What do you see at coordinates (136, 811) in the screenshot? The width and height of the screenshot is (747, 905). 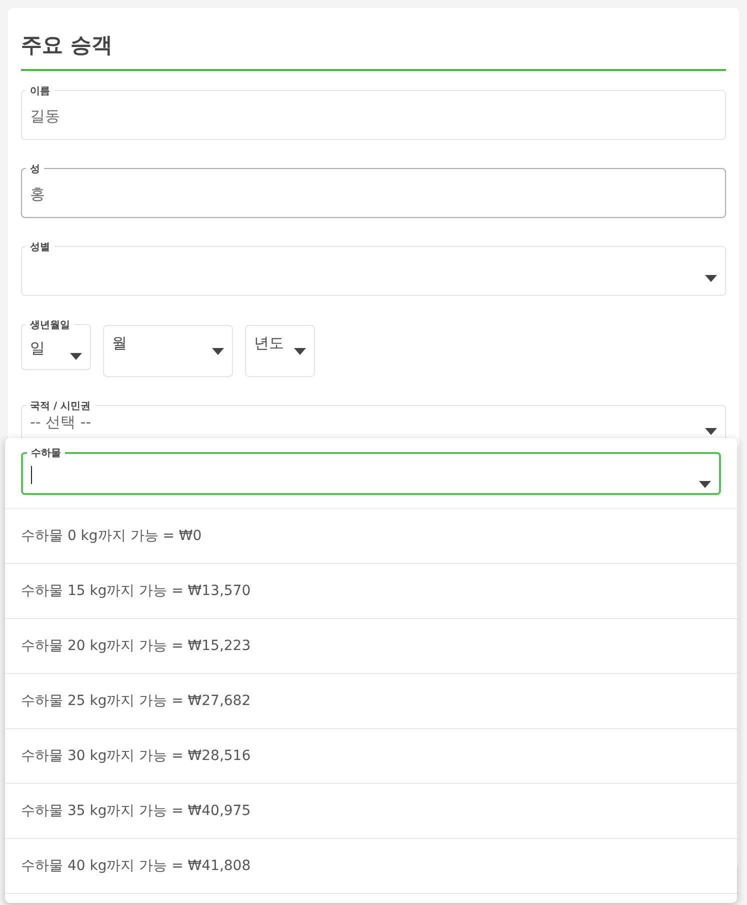 I see `dropdown-option: 수하물 35 kg까지 가능 = ₩40,975` at bounding box center [136, 811].